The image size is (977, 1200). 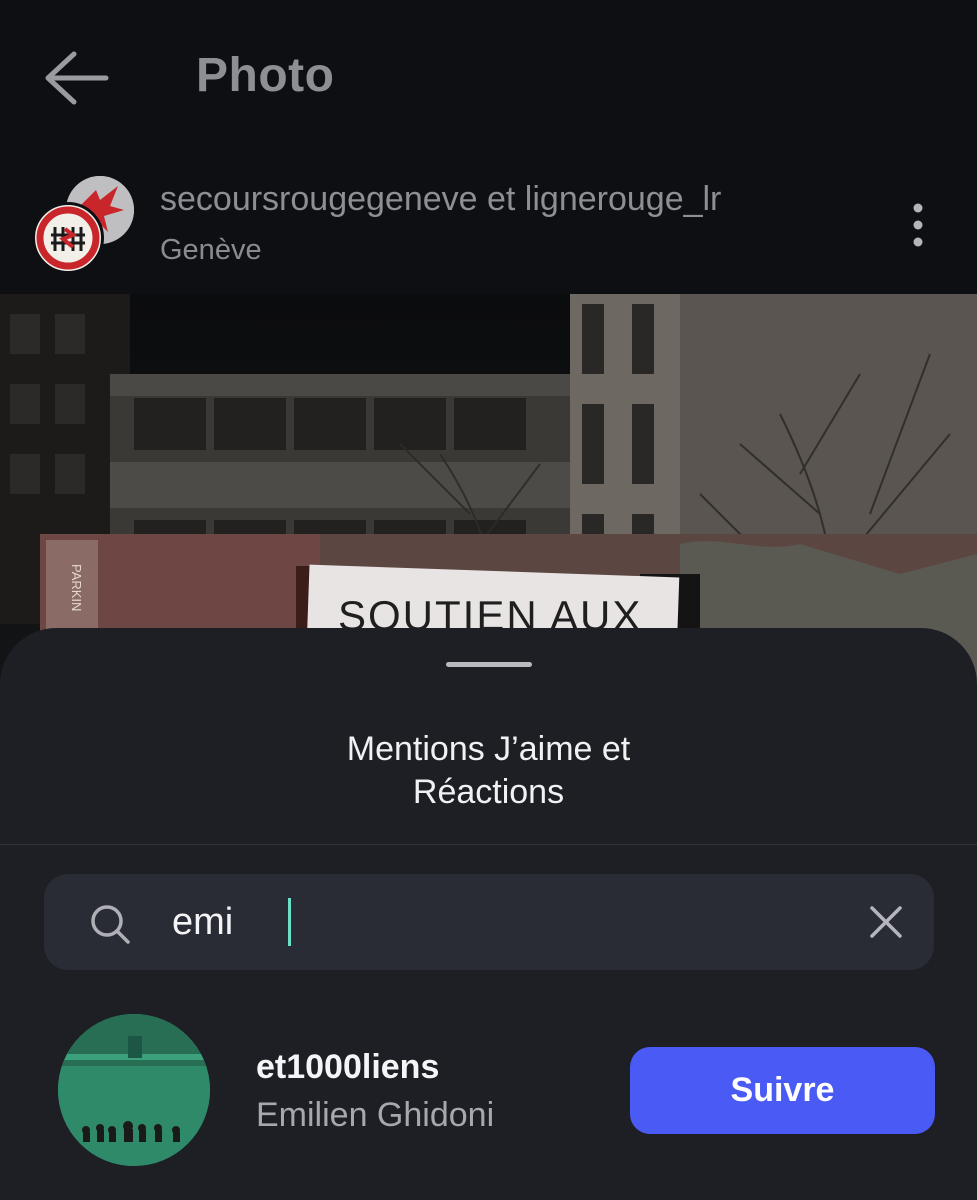 I want to click on sheet-title-line-2: Réactions, so click(x=488, y=792).